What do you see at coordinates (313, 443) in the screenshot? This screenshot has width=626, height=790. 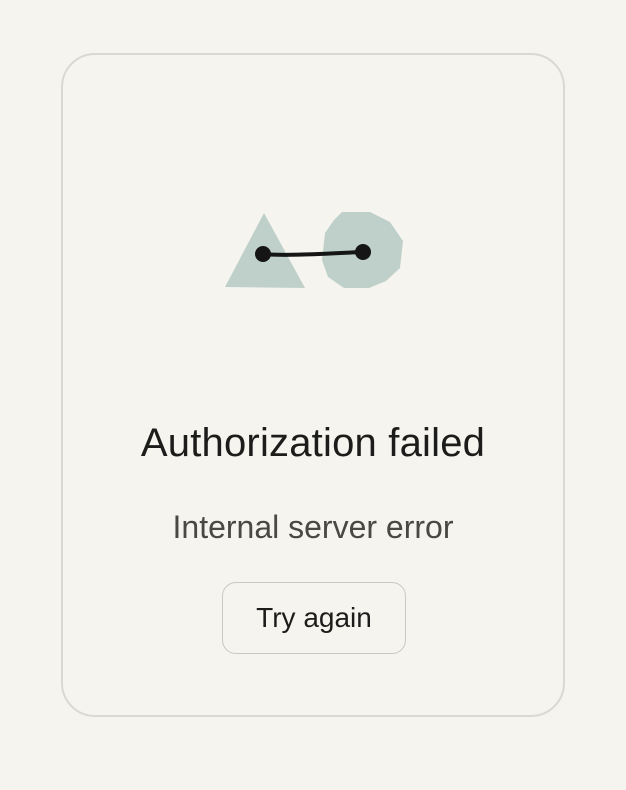 I see `error-title: Authorization failed` at bounding box center [313, 443].